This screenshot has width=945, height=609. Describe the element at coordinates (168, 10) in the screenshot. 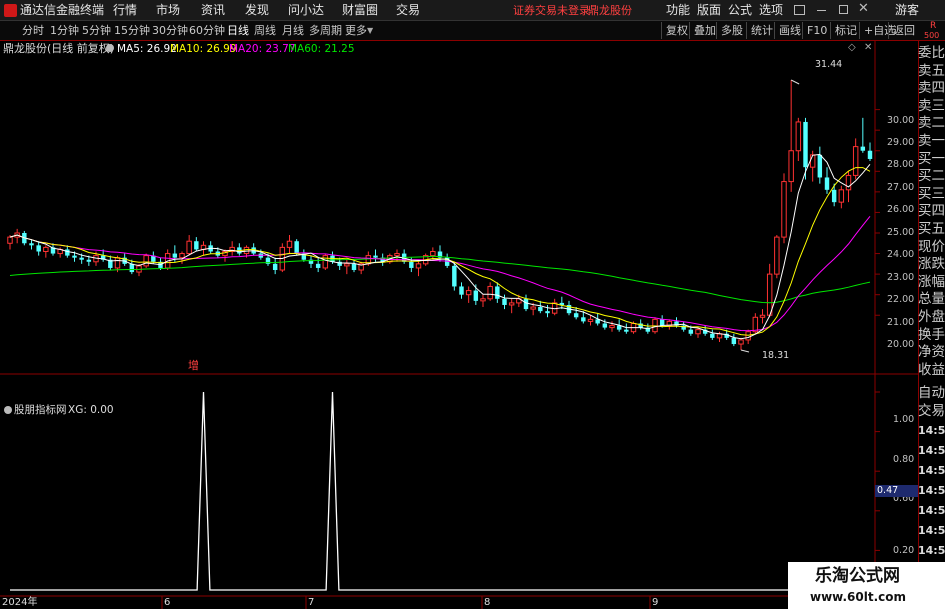

I see `menu-shichang: 市场` at that location.